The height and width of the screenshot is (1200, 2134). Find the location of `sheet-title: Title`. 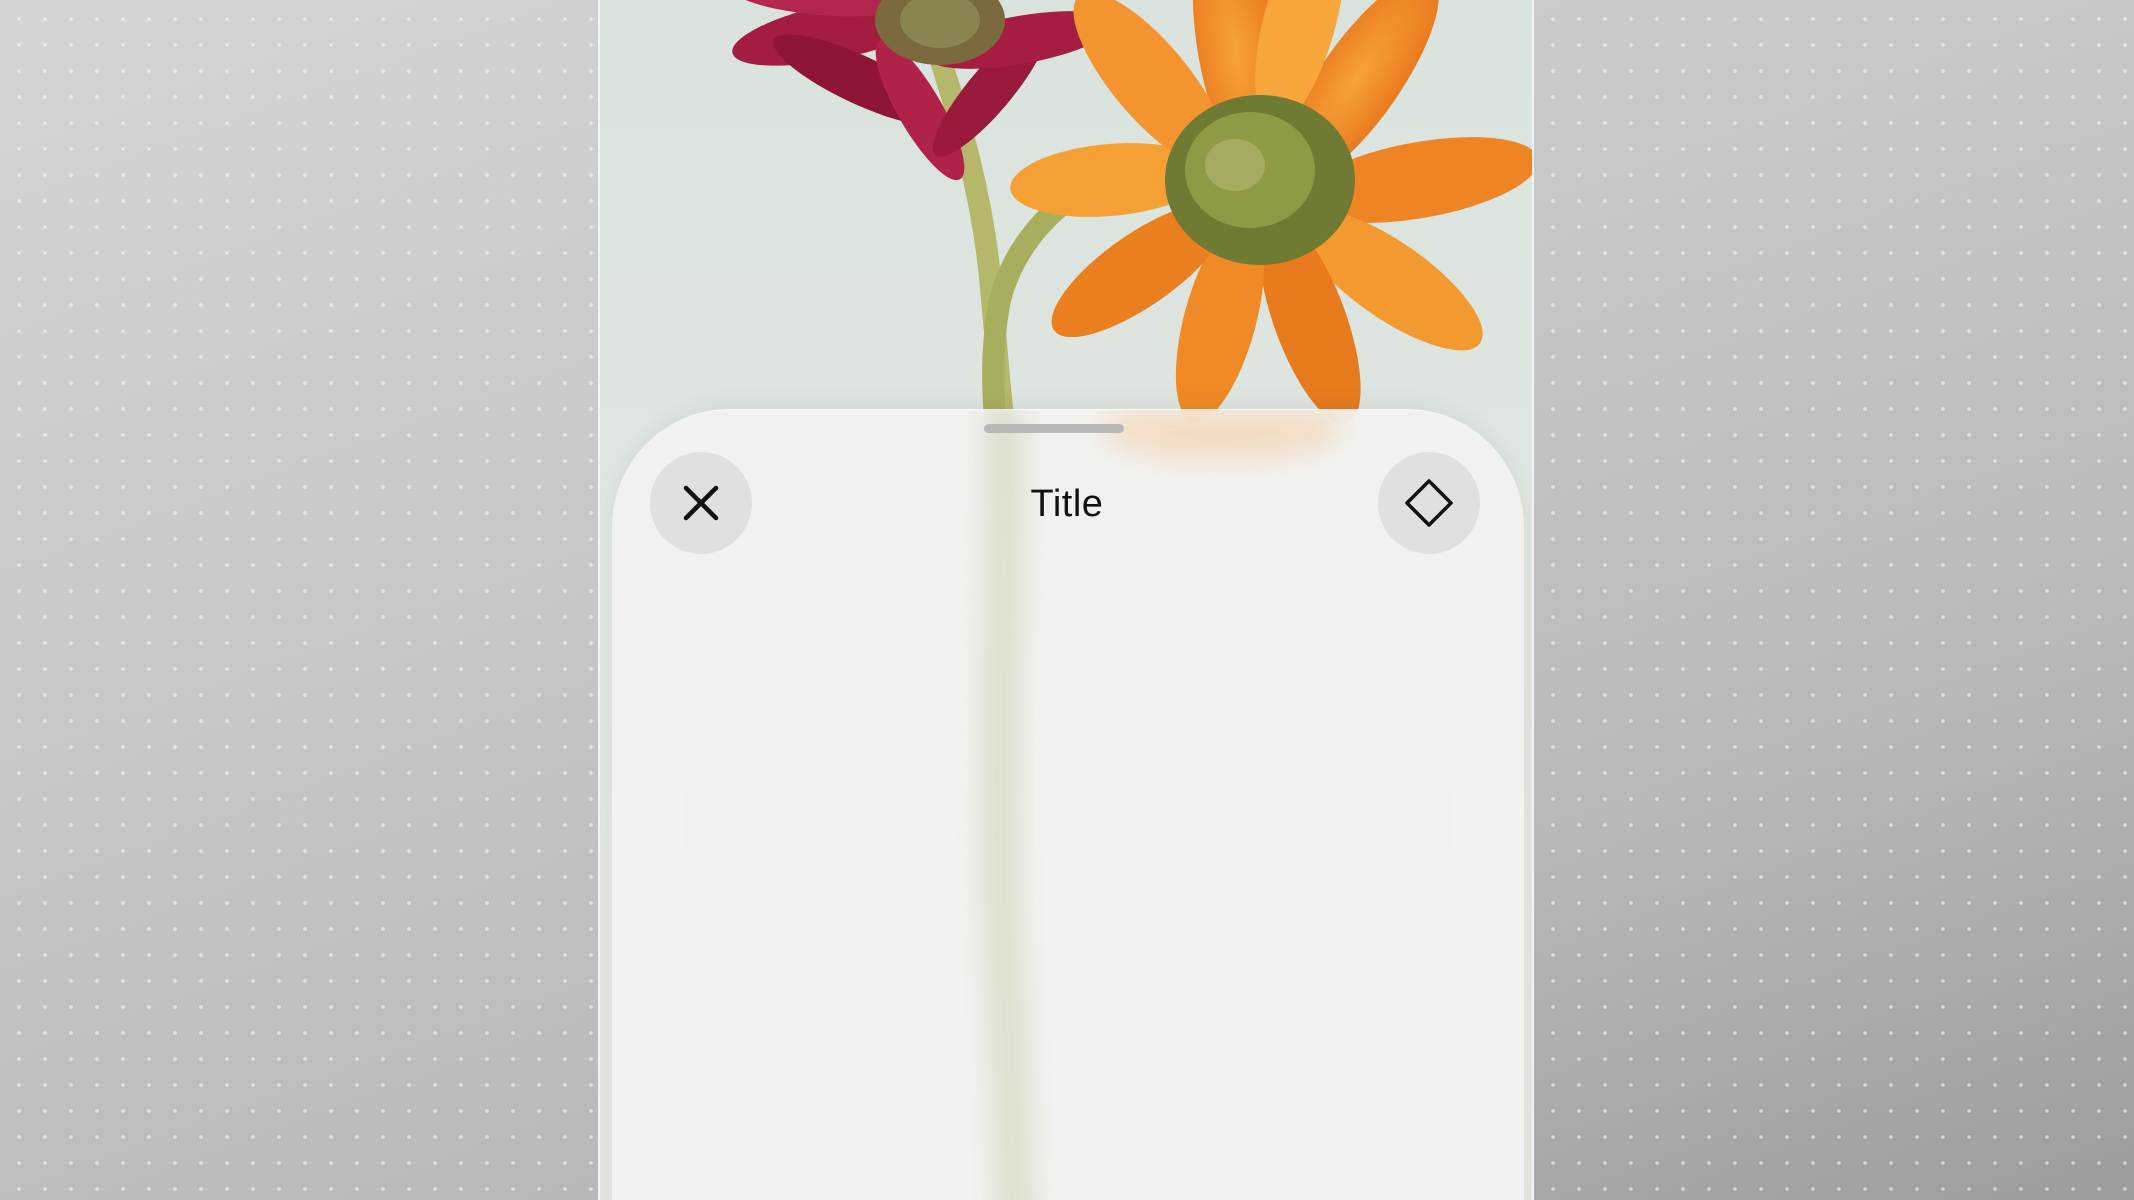

sheet-title: Title is located at coordinates (1067, 504).